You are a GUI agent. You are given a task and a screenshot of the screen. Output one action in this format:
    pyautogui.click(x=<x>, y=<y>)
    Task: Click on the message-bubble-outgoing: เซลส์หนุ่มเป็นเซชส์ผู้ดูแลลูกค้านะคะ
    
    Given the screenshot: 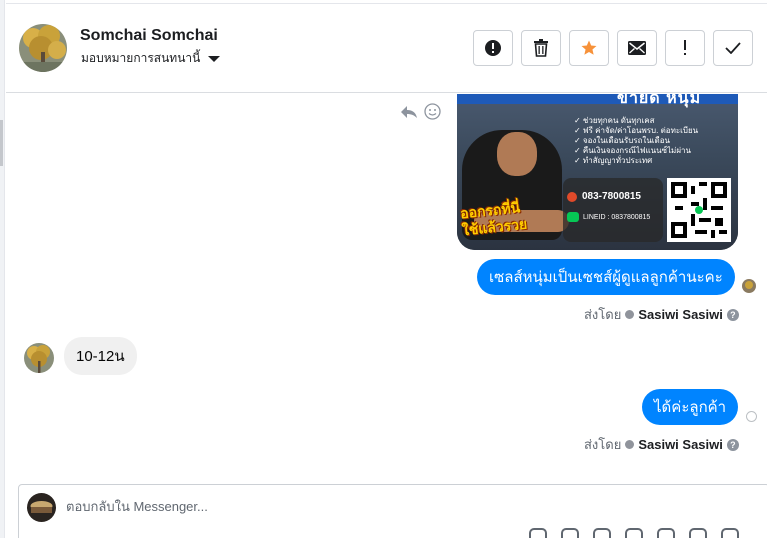 What is the action you would take?
    pyautogui.click(x=606, y=277)
    